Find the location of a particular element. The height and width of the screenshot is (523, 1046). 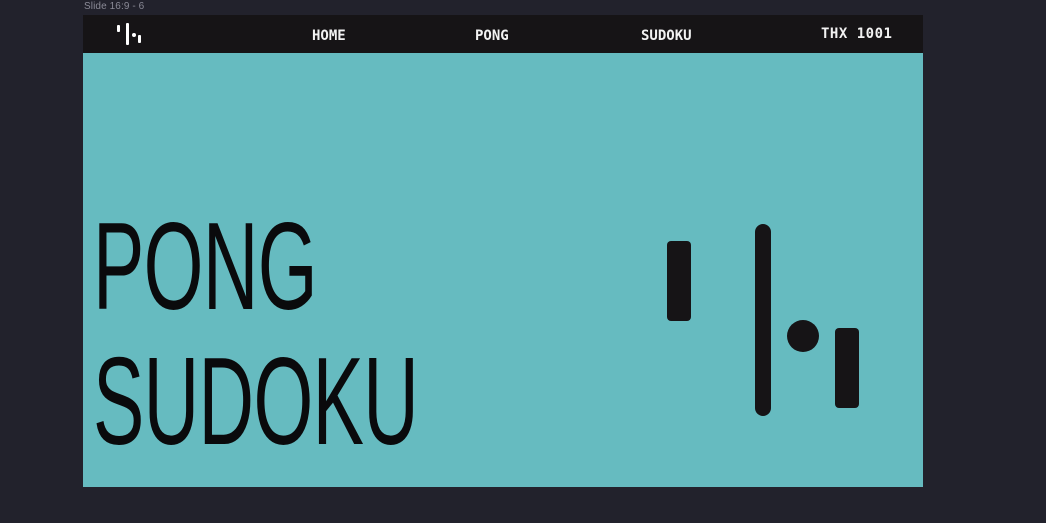

top-nav: HOME PONG SUDOKU THX 1001 is located at coordinates (503, 34).